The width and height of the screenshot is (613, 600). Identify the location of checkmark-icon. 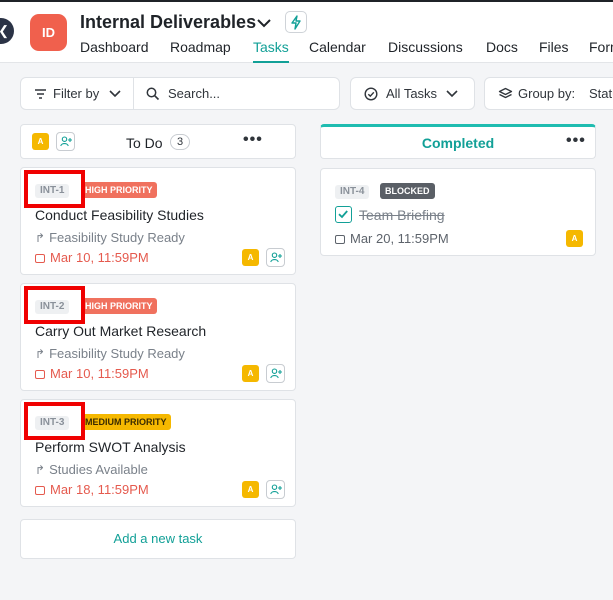
(343, 214).